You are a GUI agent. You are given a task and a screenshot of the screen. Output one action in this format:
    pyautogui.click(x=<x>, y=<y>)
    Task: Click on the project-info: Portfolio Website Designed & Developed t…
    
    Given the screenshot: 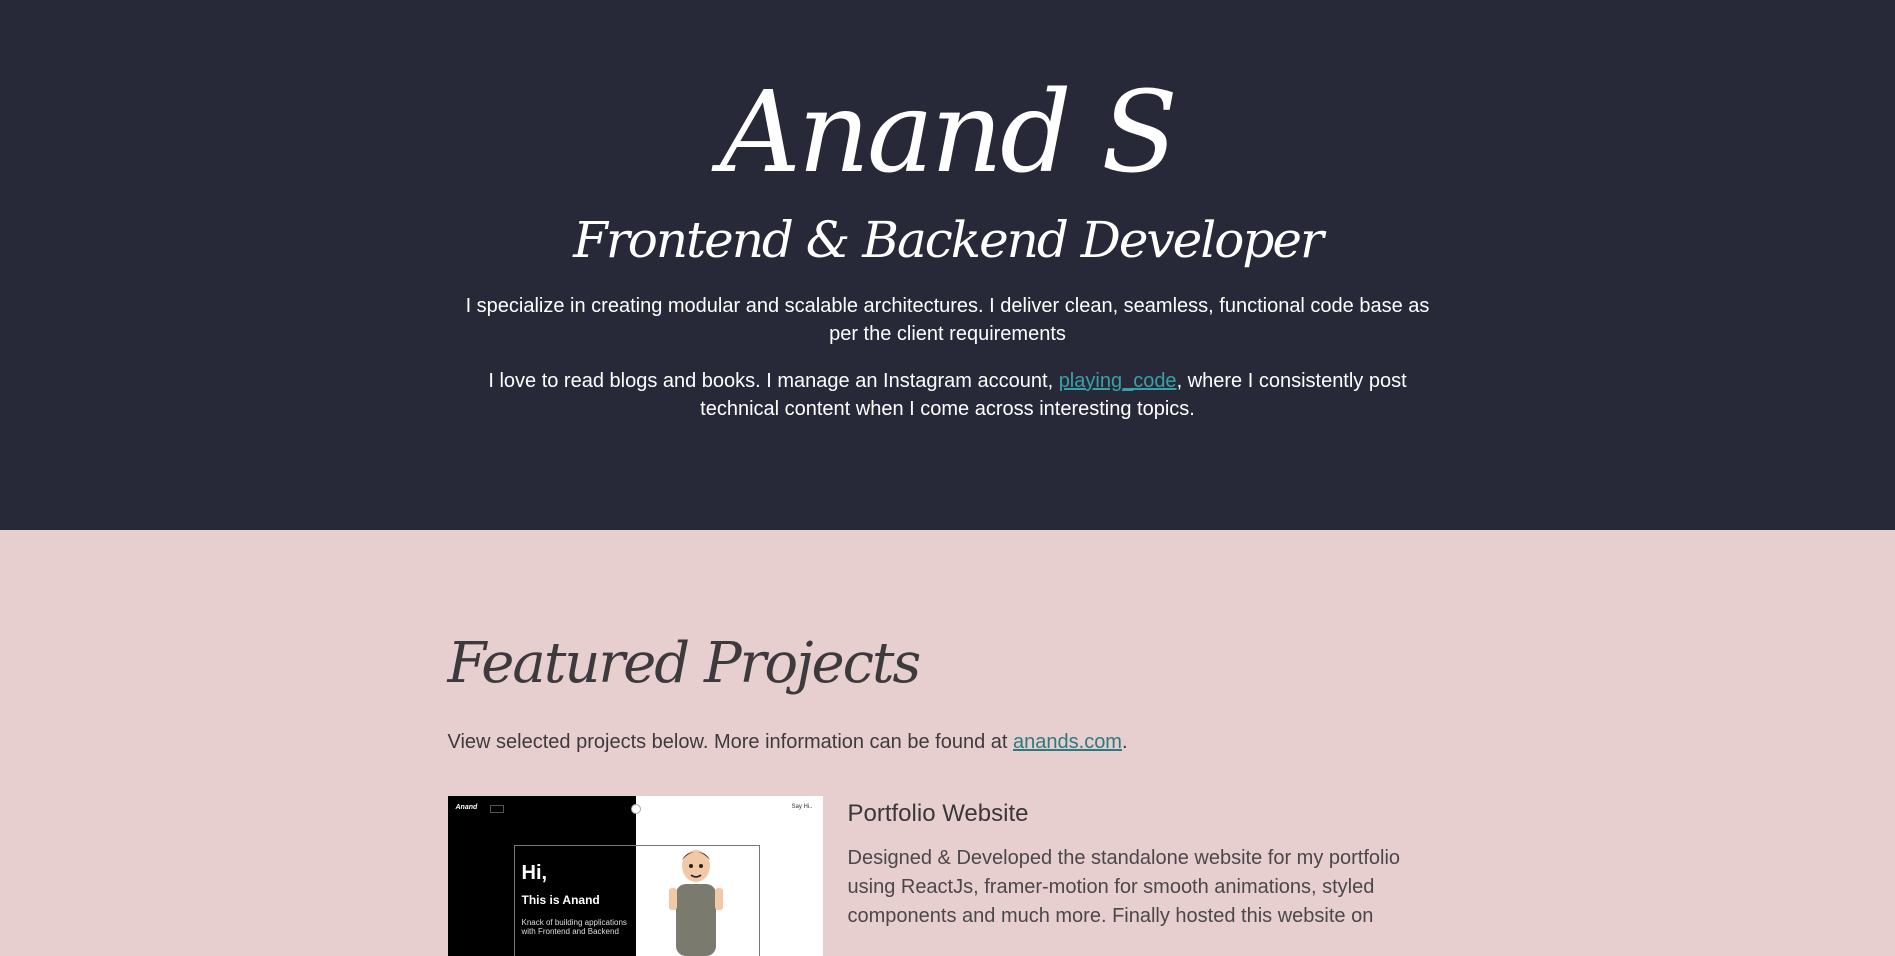 What is the action you would take?
    pyautogui.click(x=1135, y=876)
    